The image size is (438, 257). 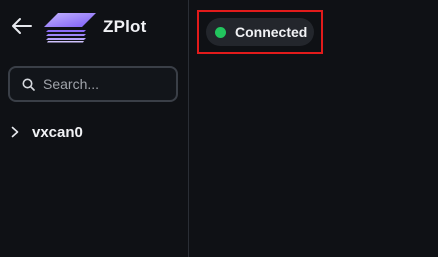 I want to click on search-input, so click(x=103, y=84).